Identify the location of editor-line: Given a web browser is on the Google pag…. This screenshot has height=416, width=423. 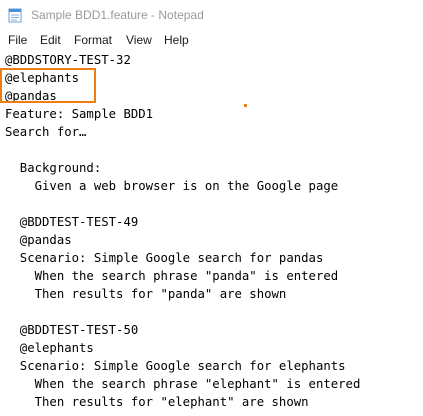
(172, 186).